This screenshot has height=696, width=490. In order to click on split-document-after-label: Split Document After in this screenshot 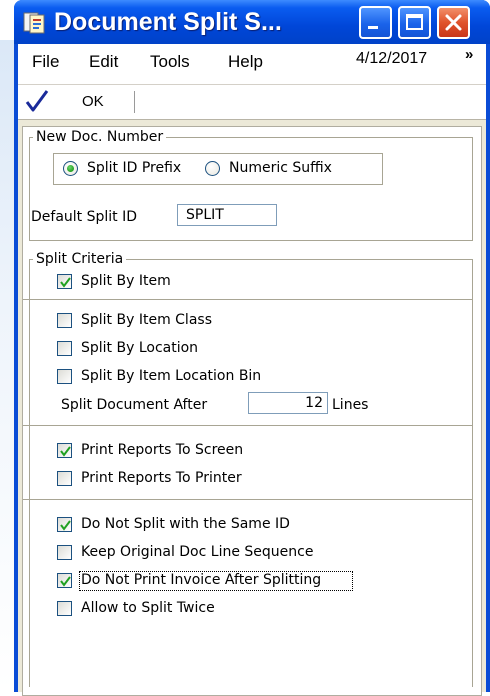, I will do `click(134, 405)`.